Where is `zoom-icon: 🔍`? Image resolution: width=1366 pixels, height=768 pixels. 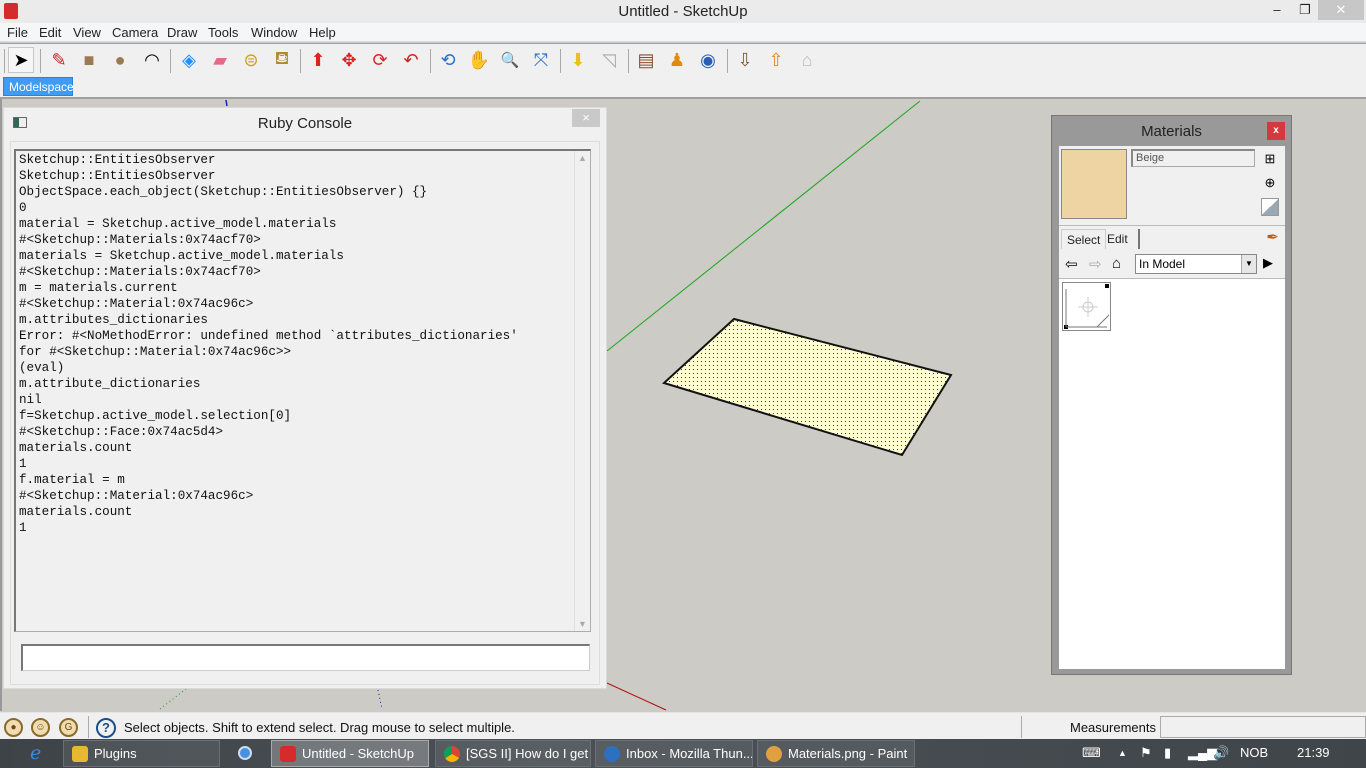
zoom-icon: 🔍 is located at coordinates (510, 60).